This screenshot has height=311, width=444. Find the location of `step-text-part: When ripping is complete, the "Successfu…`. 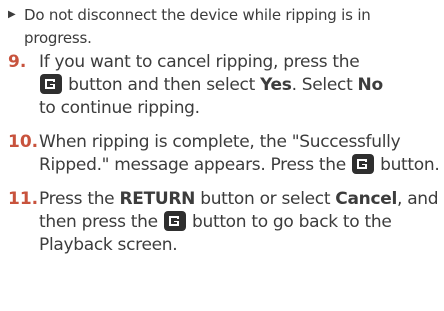

step-text-part: When ripping is complete, the "Successfu… is located at coordinates (220, 153).